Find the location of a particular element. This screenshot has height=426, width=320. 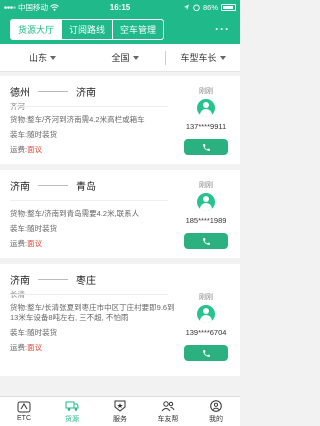

route: 济南 枣庄 is located at coordinates (121, 279).